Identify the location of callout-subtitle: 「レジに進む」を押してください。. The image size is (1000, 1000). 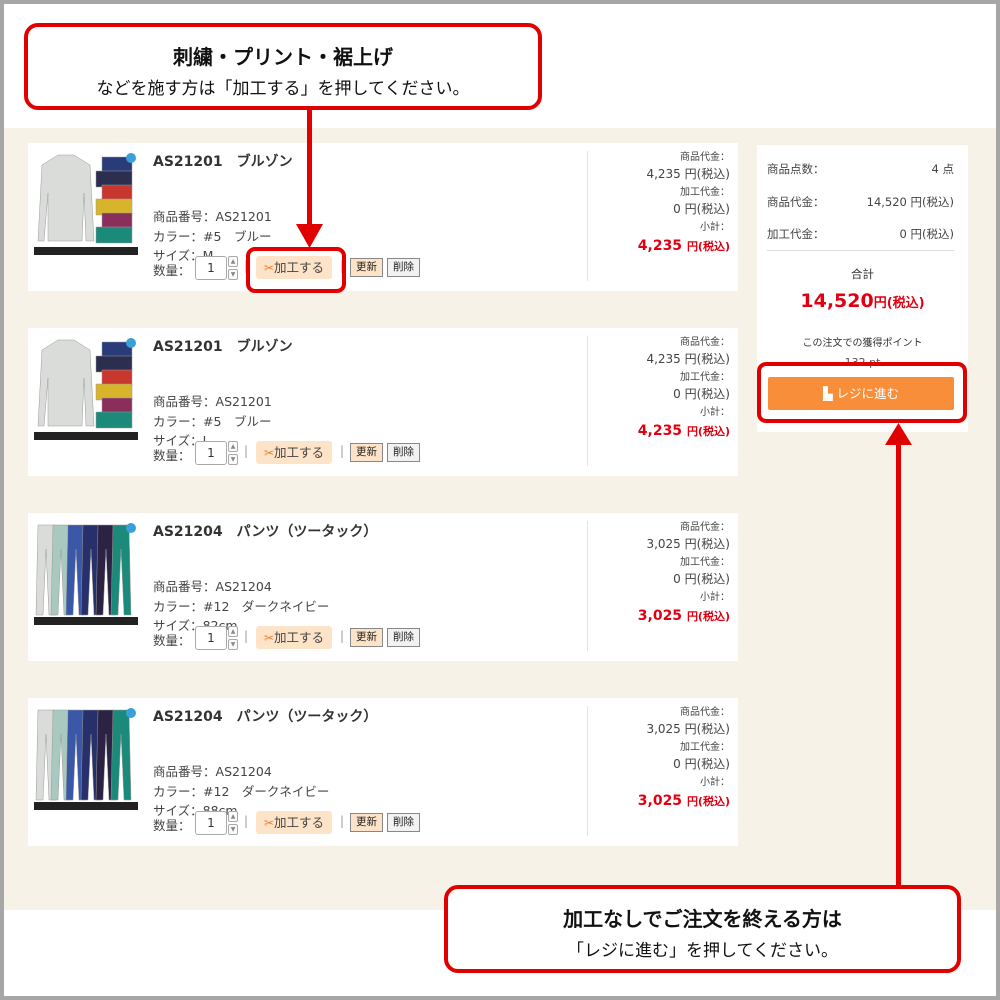
(702, 951).